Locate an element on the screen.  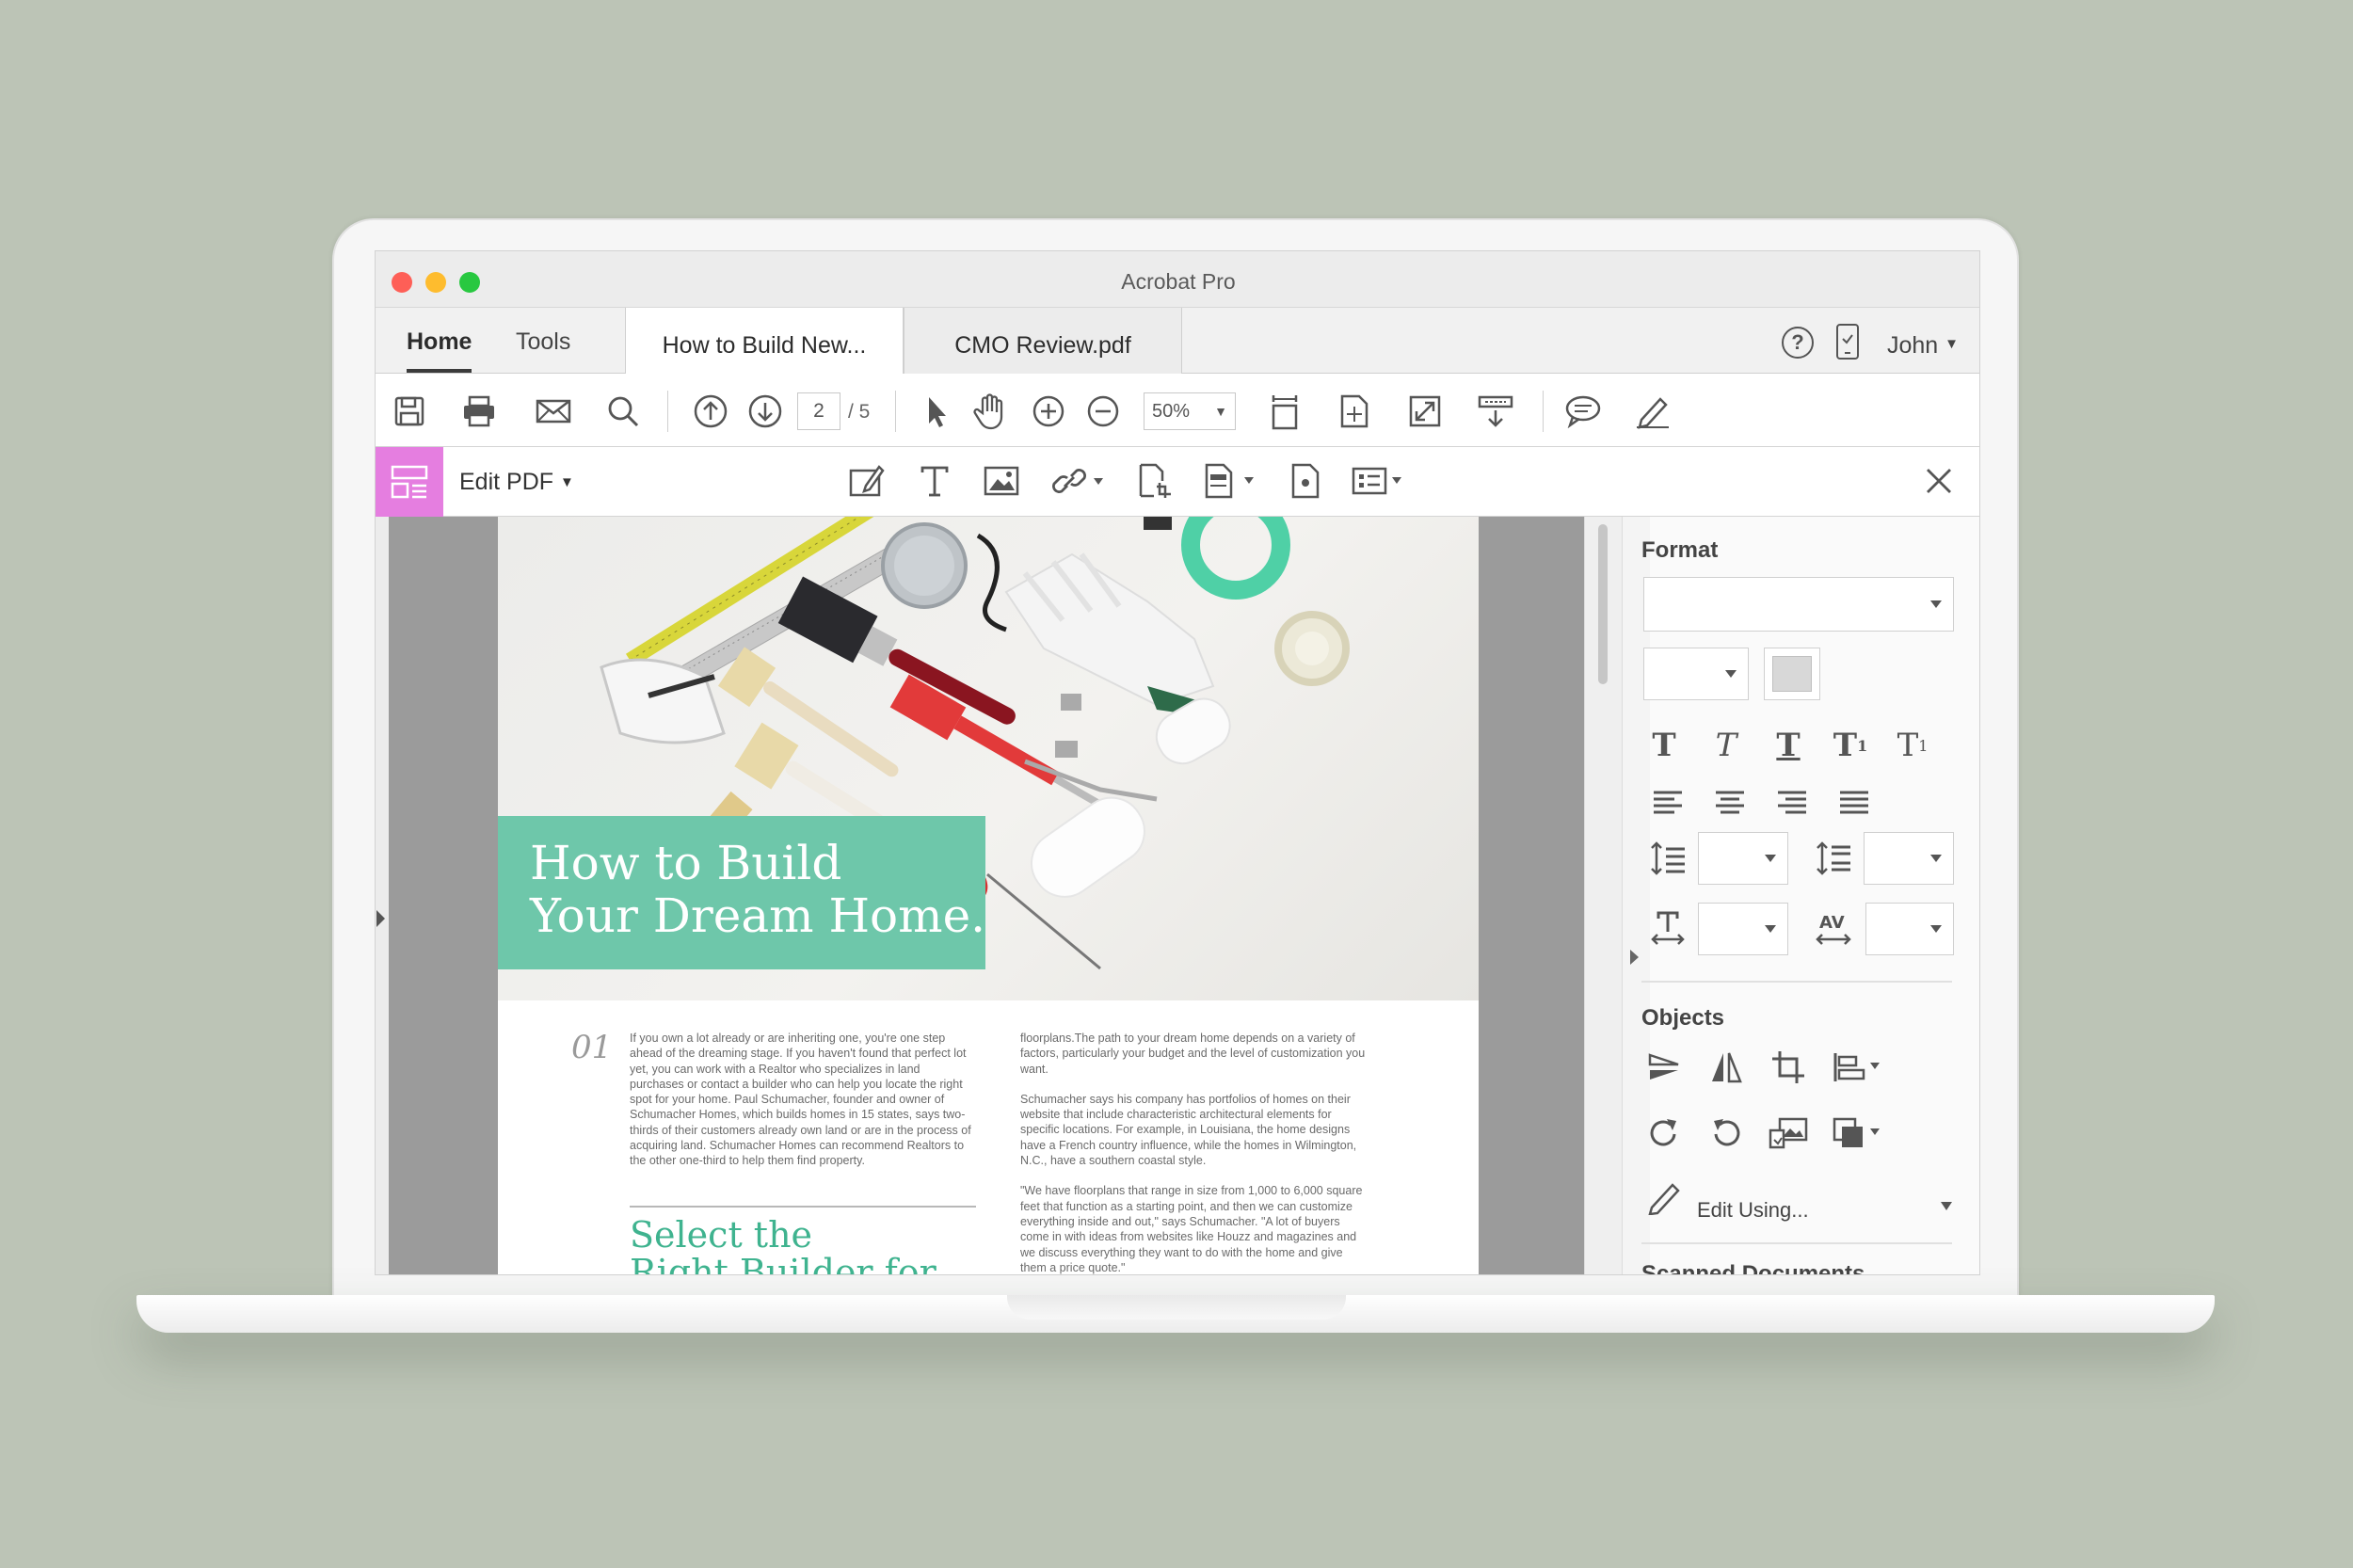
tab-home: Home is located at coordinates (439, 350).